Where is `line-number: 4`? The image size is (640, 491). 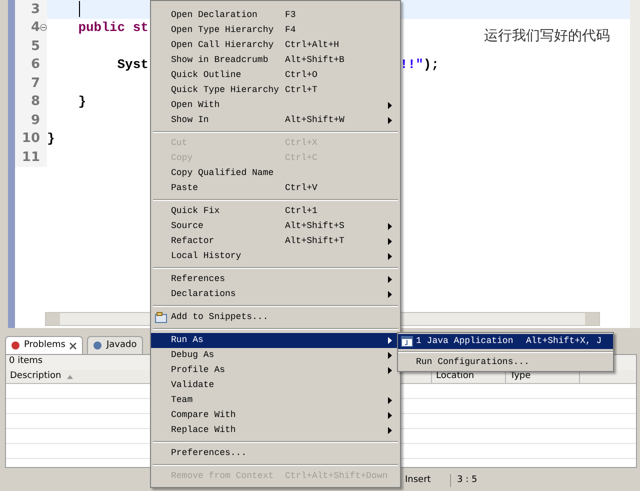 line-number: 4 is located at coordinates (35, 28).